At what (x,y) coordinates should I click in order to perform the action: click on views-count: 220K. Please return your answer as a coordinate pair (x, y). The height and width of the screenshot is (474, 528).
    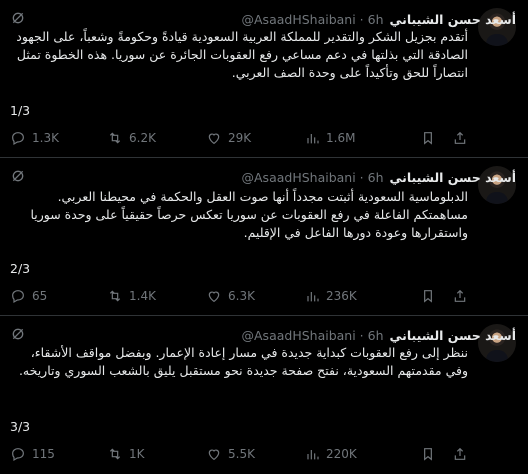
    Looking at the image, I should click on (341, 454).